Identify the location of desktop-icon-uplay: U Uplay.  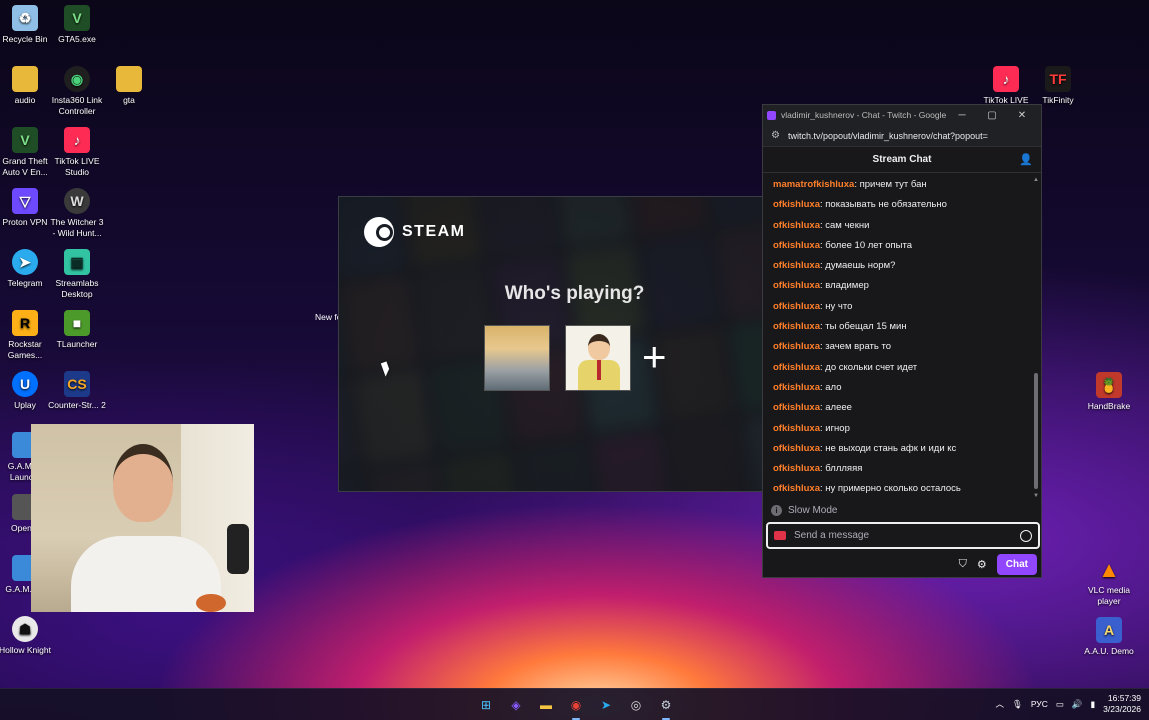
(27, 391).